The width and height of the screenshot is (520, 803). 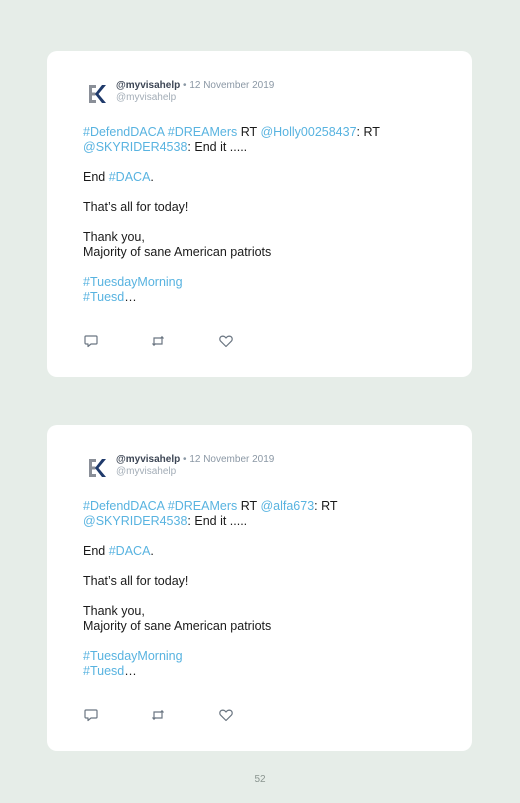 I want to click on mention-link: @alfa673, so click(x=287, y=506).